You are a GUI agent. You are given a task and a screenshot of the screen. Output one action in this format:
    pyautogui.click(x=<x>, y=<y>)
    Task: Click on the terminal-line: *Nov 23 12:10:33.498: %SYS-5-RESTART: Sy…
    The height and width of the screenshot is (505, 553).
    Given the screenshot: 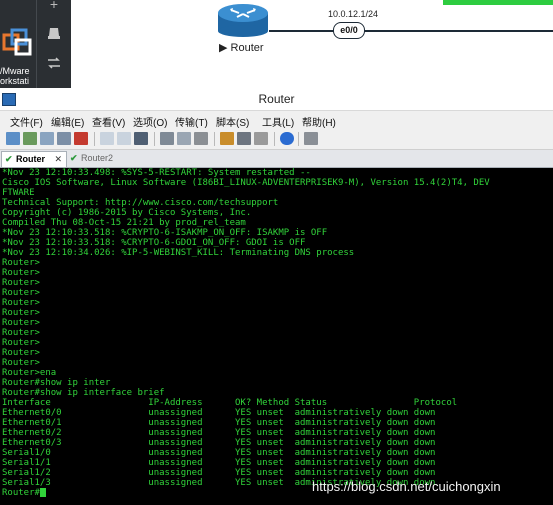 What is the action you would take?
    pyautogui.click(x=156, y=173)
    